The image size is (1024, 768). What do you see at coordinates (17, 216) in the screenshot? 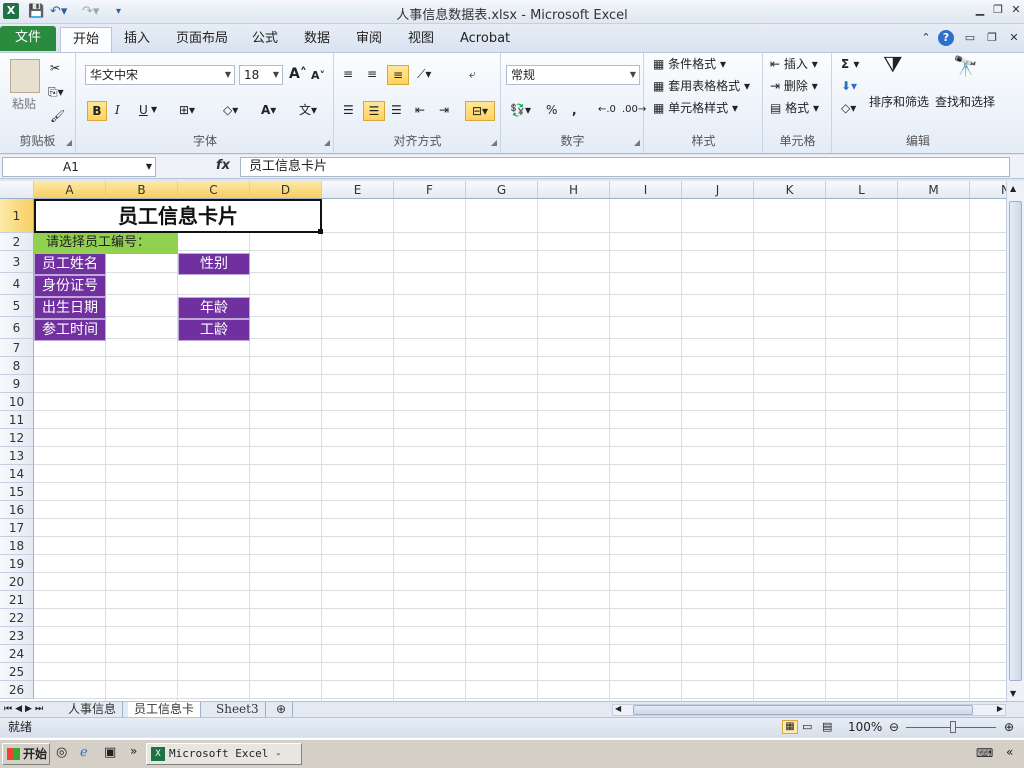
I see `row-header-1: 1` at bounding box center [17, 216].